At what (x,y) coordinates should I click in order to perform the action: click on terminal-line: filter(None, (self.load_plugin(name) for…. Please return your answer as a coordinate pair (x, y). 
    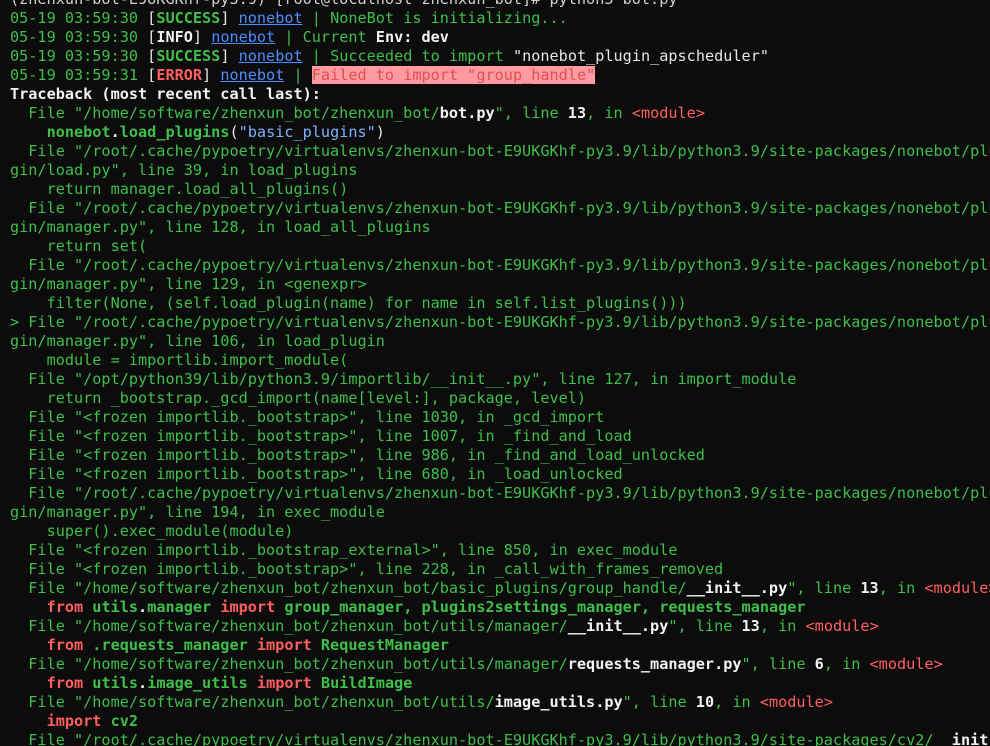
    Looking at the image, I should click on (500, 303).